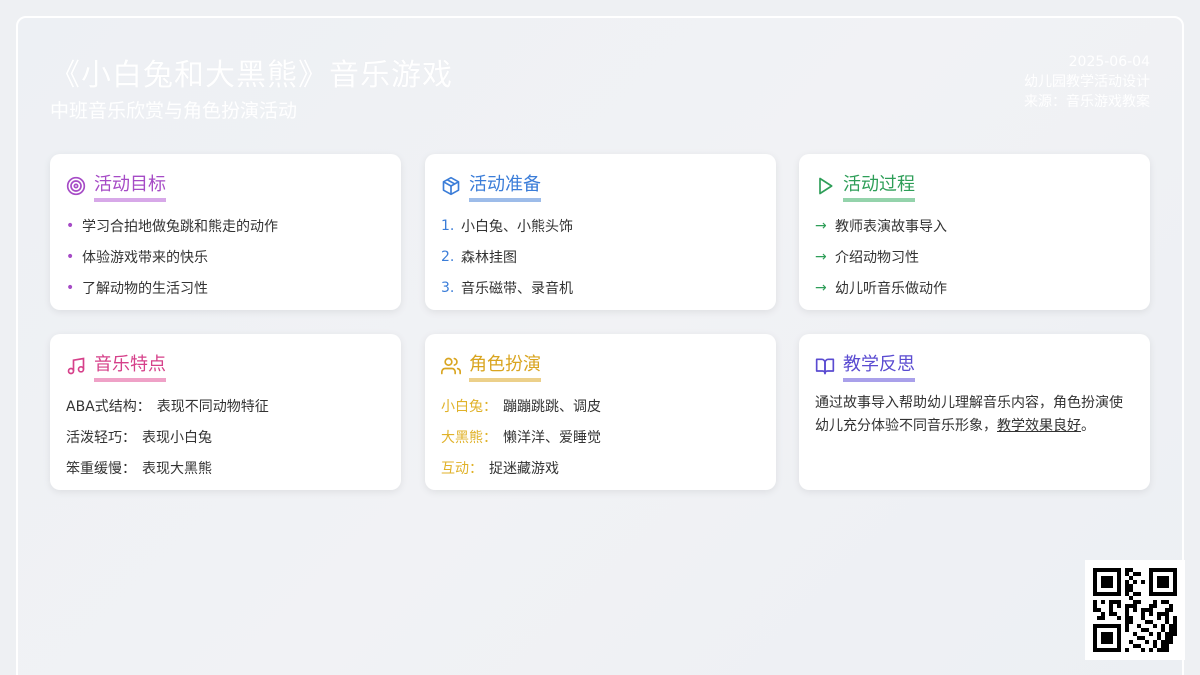 This screenshot has height=675, width=1200. What do you see at coordinates (145, 288) in the screenshot?
I see `item-text: 了解动物的生活习性` at bounding box center [145, 288].